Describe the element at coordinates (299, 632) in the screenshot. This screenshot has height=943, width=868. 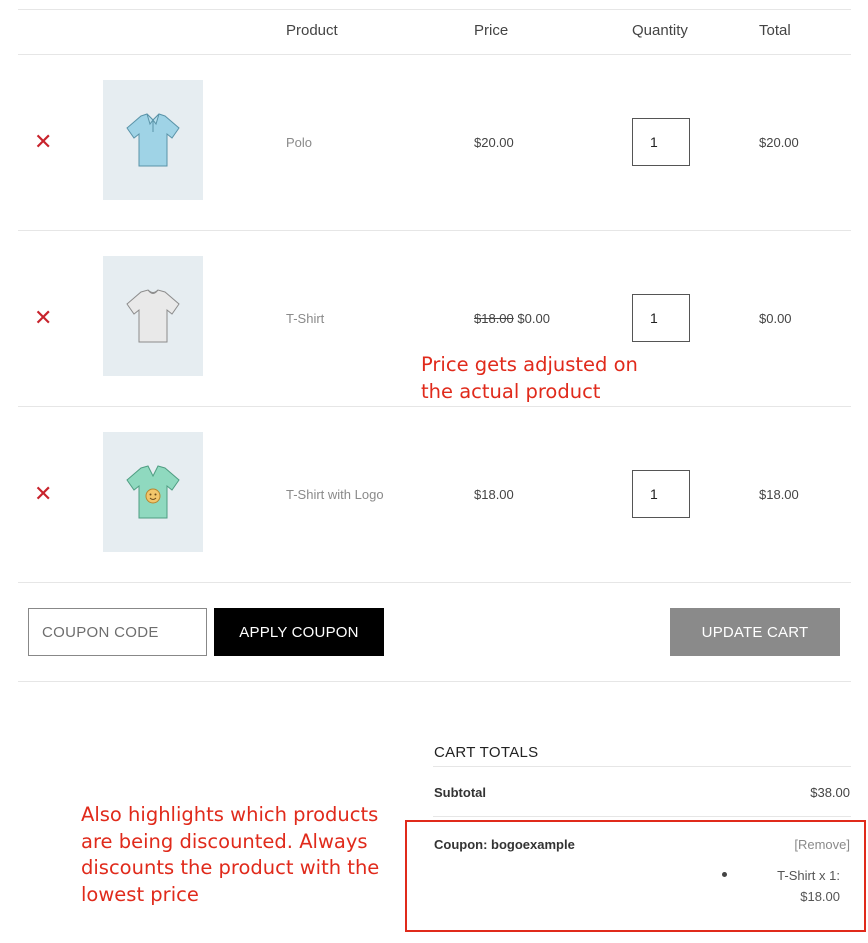
I see `apply-coupon-button: APPLY COUPON` at that location.